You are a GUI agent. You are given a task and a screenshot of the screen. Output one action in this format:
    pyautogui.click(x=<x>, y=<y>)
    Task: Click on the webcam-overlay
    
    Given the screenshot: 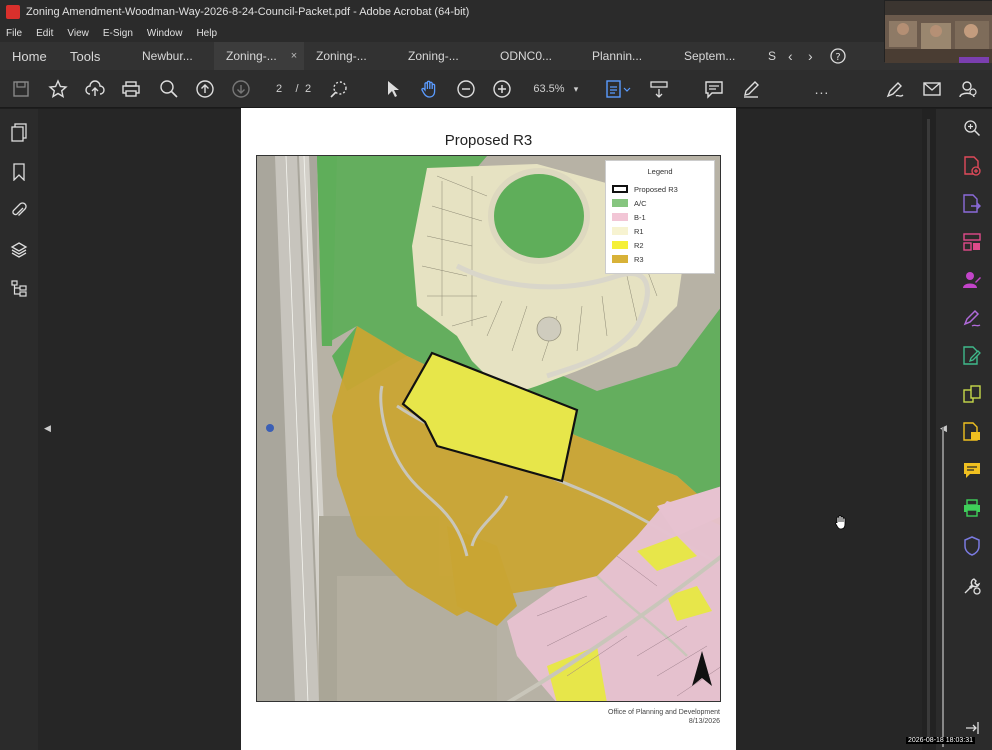 What is the action you would take?
    pyautogui.click(x=938, y=31)
    